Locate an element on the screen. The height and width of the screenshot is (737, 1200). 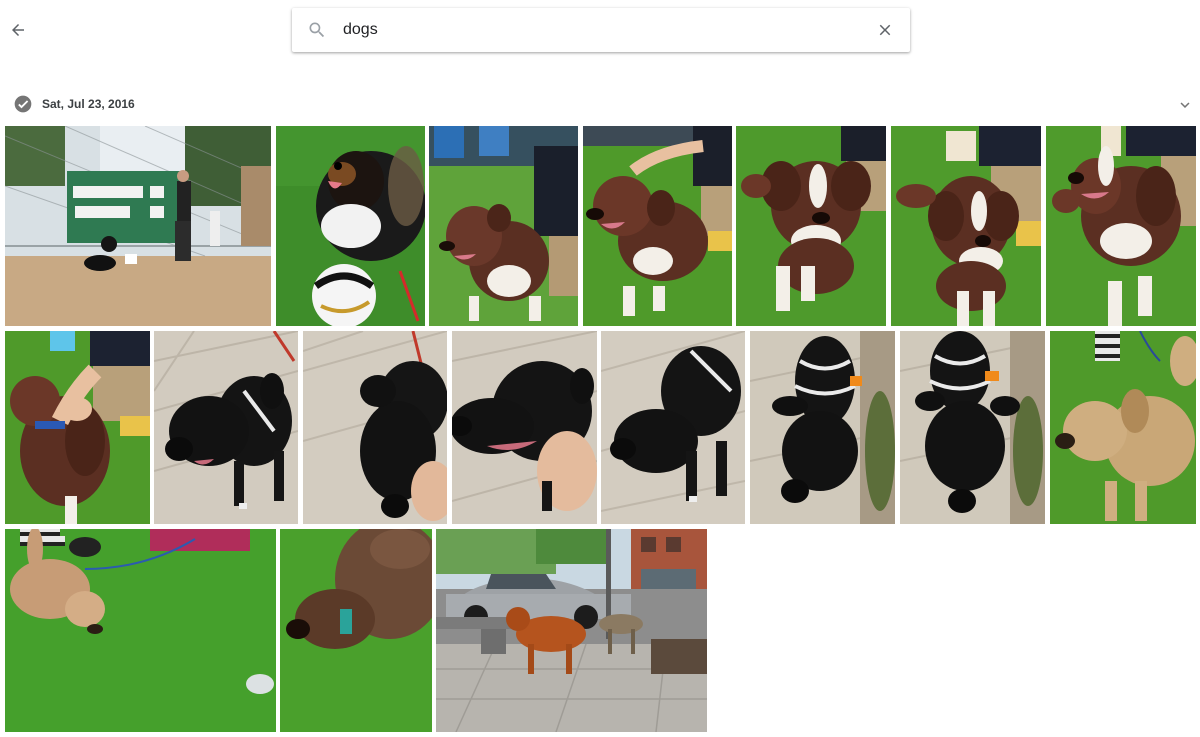
photo-brown-dog-grass is located at coordinates (503, 226).